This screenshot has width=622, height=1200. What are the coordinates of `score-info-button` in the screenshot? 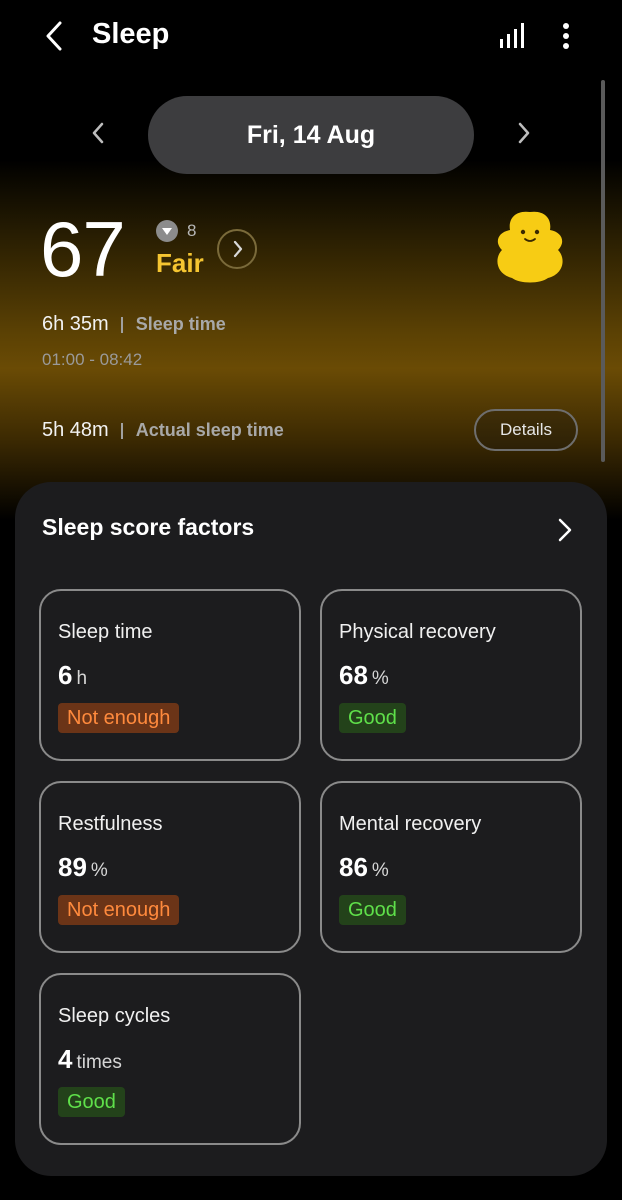 It's located at (237, 249).